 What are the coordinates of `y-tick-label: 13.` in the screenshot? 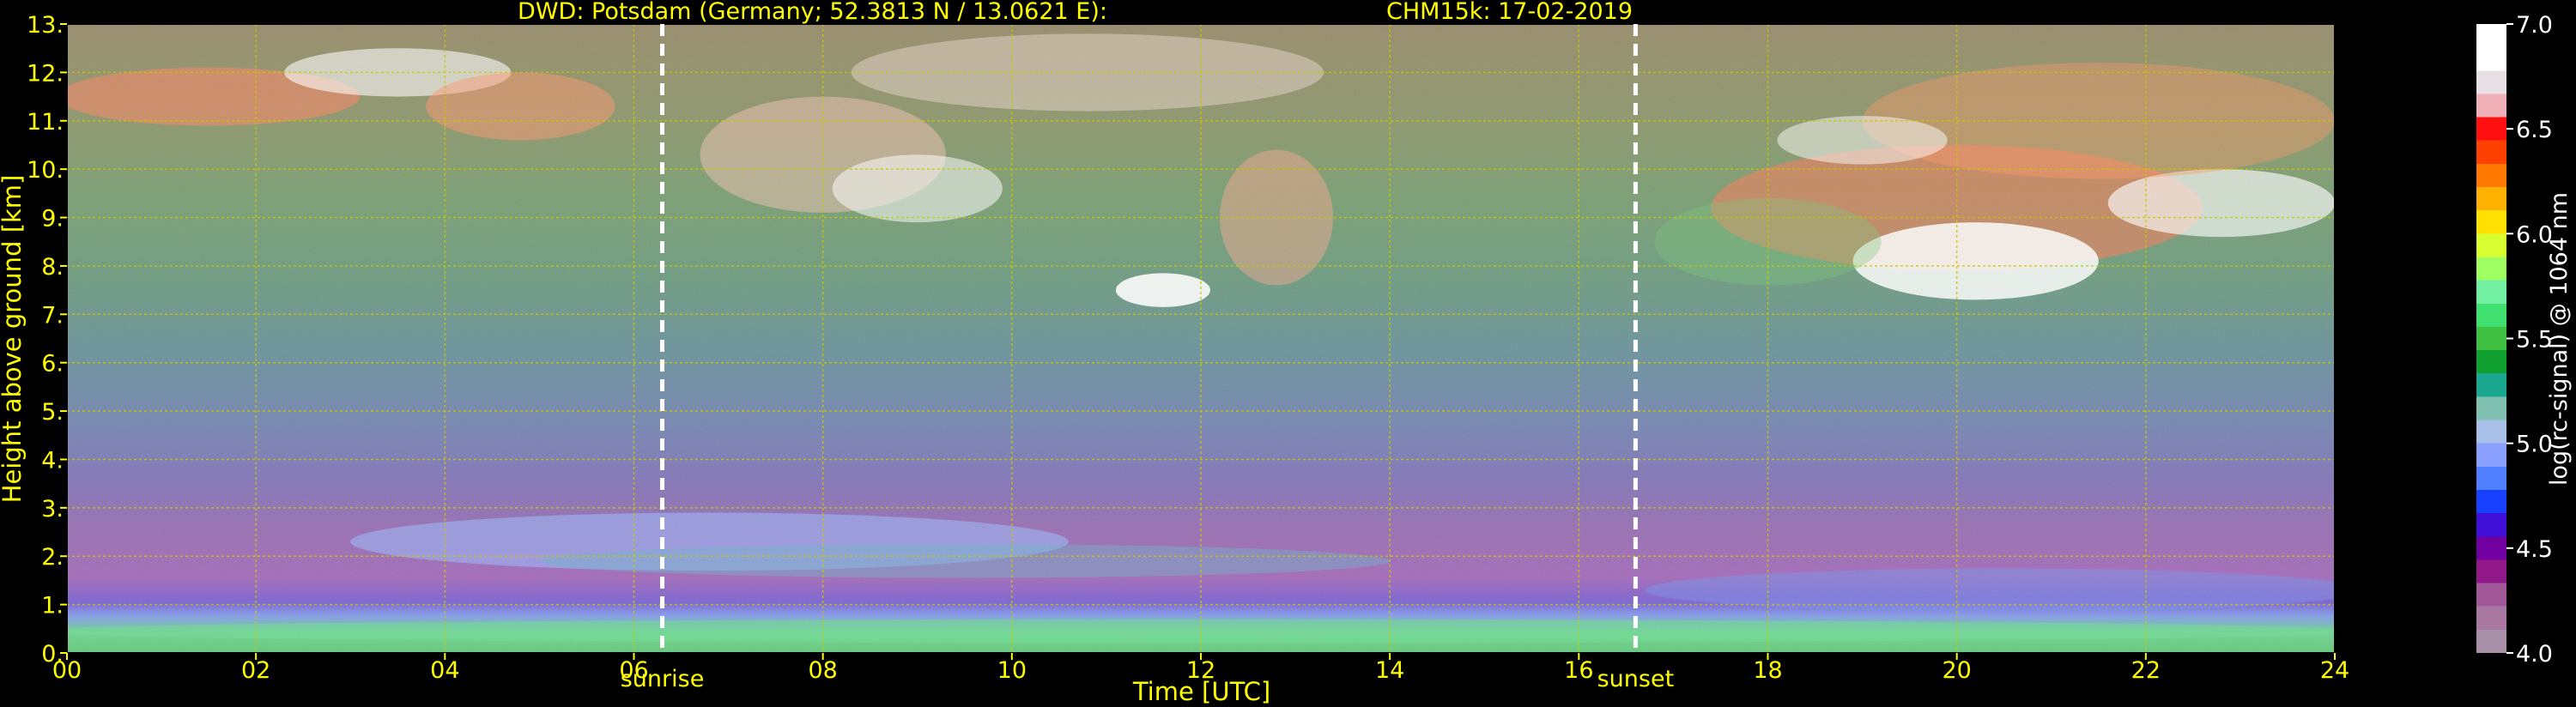 It's located at (45, 26).